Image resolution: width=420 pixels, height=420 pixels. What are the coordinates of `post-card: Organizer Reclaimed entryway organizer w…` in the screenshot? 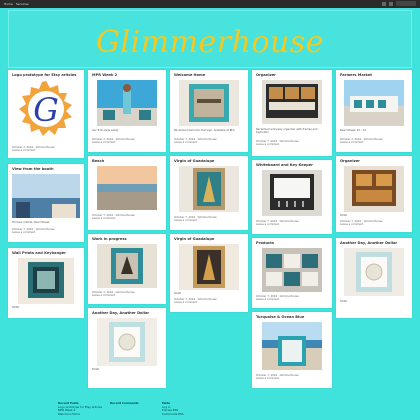 It's located at (292, 113).